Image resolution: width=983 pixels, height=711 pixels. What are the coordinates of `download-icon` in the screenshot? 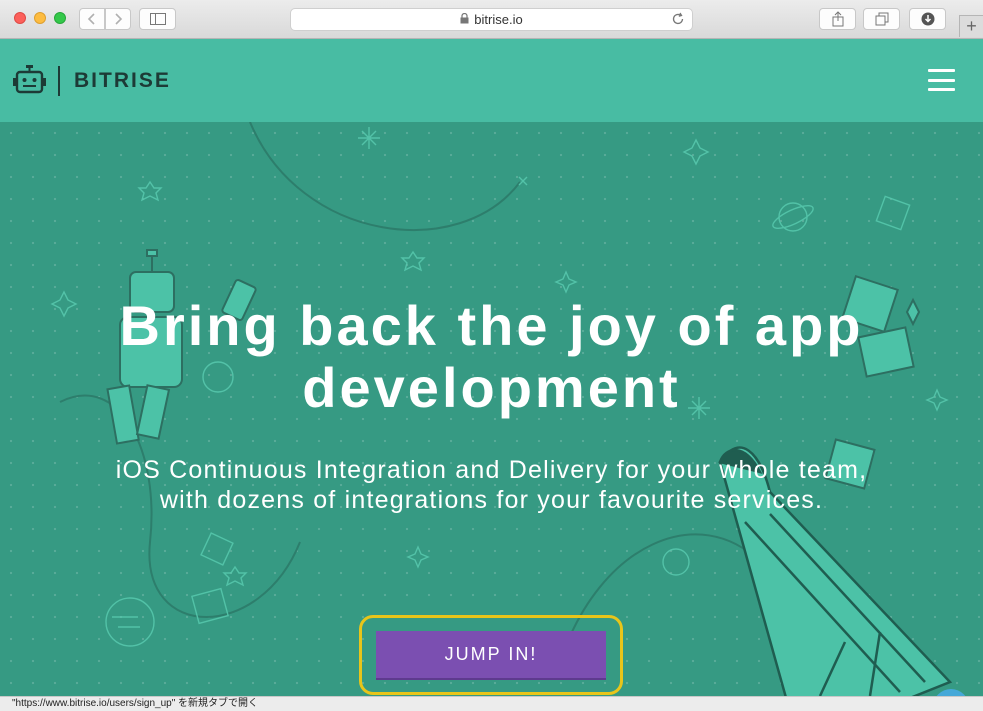 It's located at (927, 19).